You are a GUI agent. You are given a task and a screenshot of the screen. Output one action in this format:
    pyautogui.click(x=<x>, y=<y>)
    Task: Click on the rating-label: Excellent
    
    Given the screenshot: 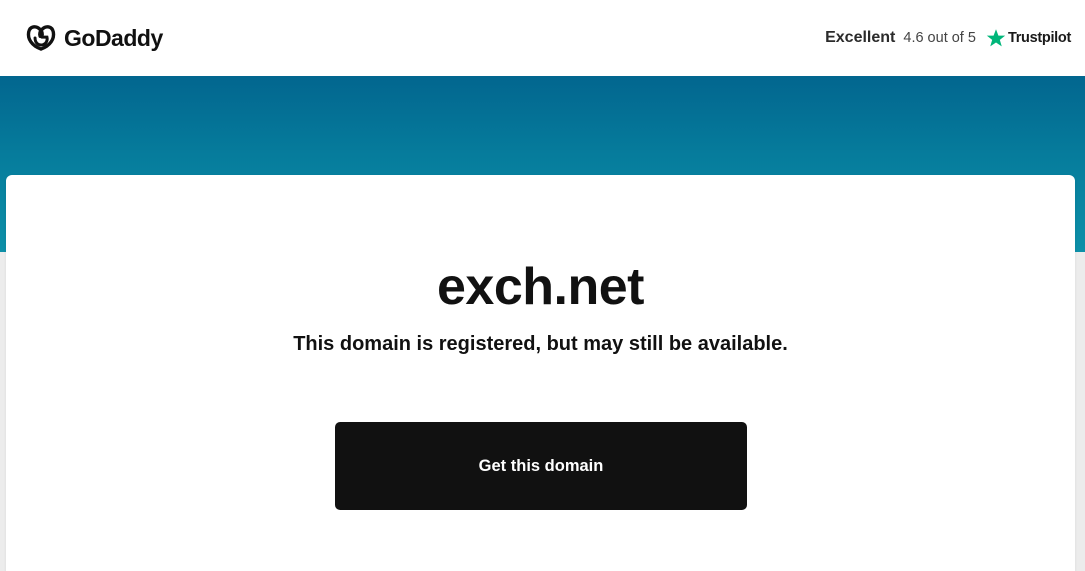 What is the action you would take?
    pyautogui.click(x=860, y=37)
    